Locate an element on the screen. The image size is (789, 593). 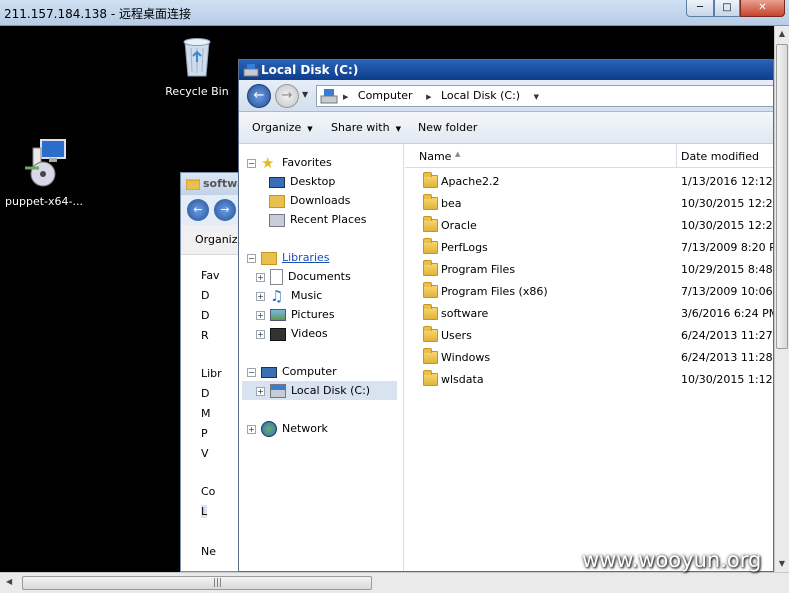
table-row: PerfLogs 7/13/2009 8:20 PM is located at coordinates (589, 248).